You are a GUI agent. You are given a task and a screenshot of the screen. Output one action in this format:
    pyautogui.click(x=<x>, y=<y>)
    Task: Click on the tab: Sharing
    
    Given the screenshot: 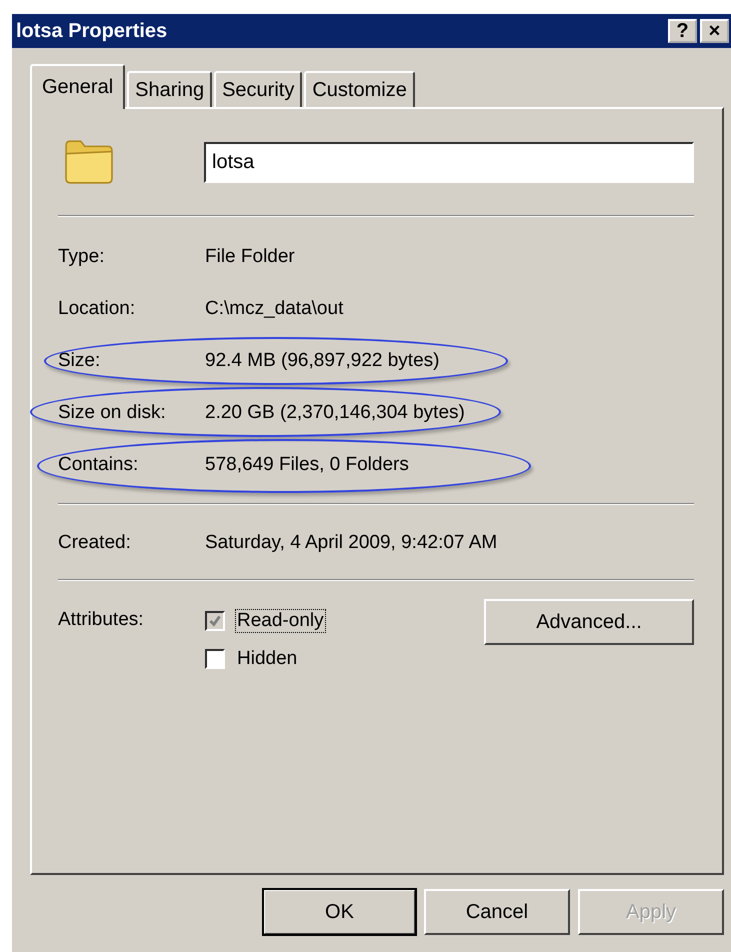 What is the action you would take?
    pyautogui.click(x=169, y=89)
    